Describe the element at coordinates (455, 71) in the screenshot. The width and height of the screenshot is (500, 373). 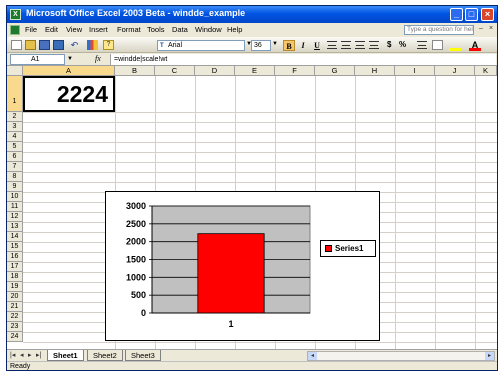
I see `column-header-j: J` at that location.